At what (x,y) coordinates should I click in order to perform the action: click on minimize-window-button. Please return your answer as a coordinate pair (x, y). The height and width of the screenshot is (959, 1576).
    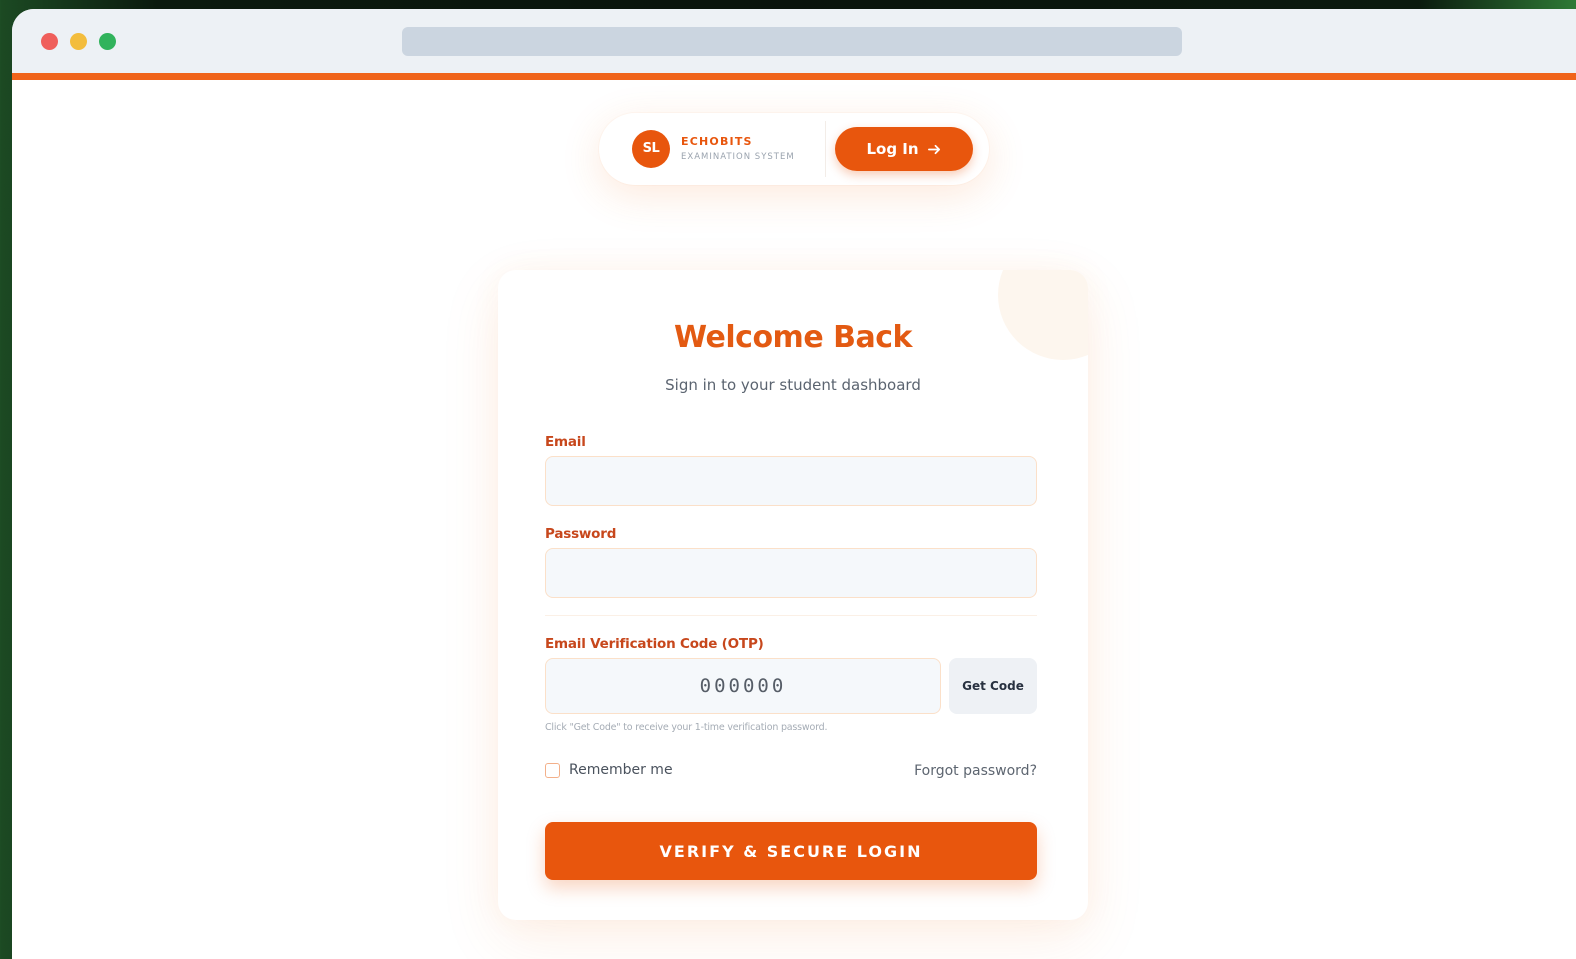
    Looking at the image, I should click on (78, 41).